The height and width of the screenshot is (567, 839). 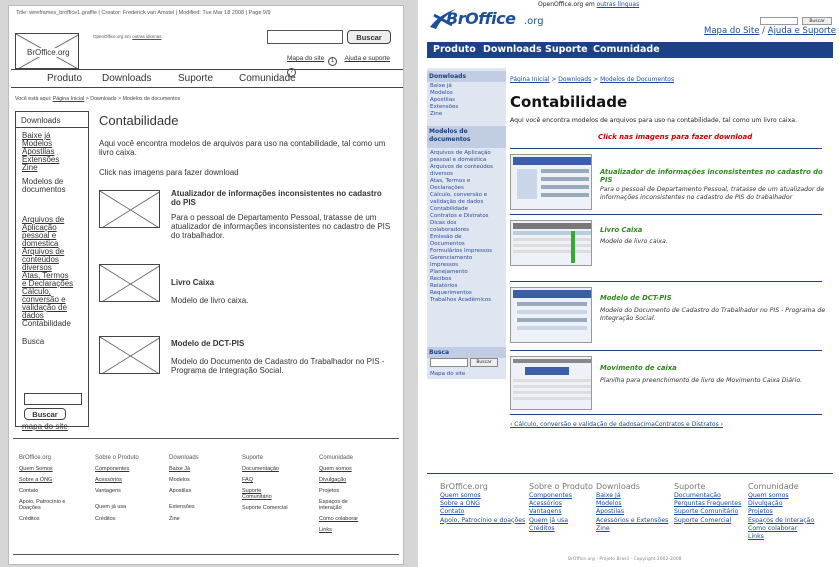 What do you see at coordinates (512, 49) in the screenshot?
I see `site-nav-downloads: Downloads` at bounding box center [512, 49].